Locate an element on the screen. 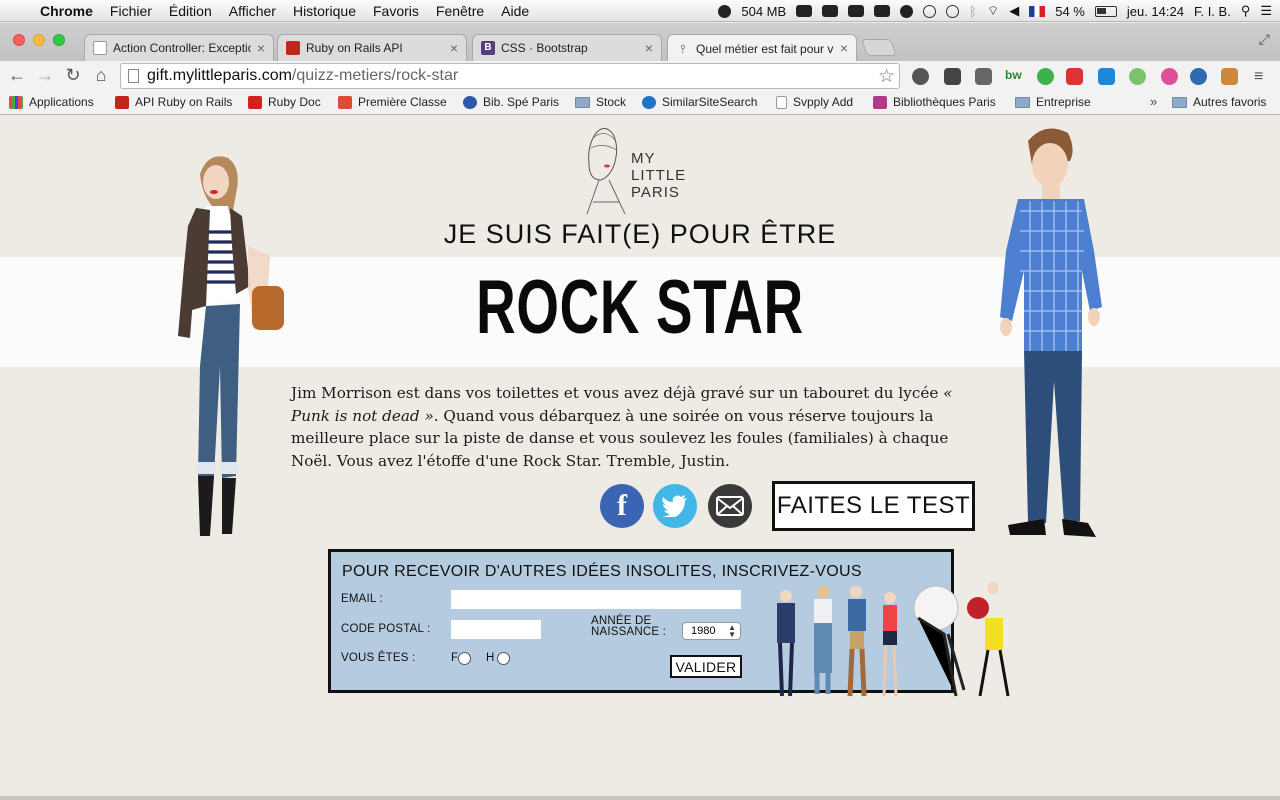 The image size is (1280, 800). back-button: ← is located at coordinates (17, 75).